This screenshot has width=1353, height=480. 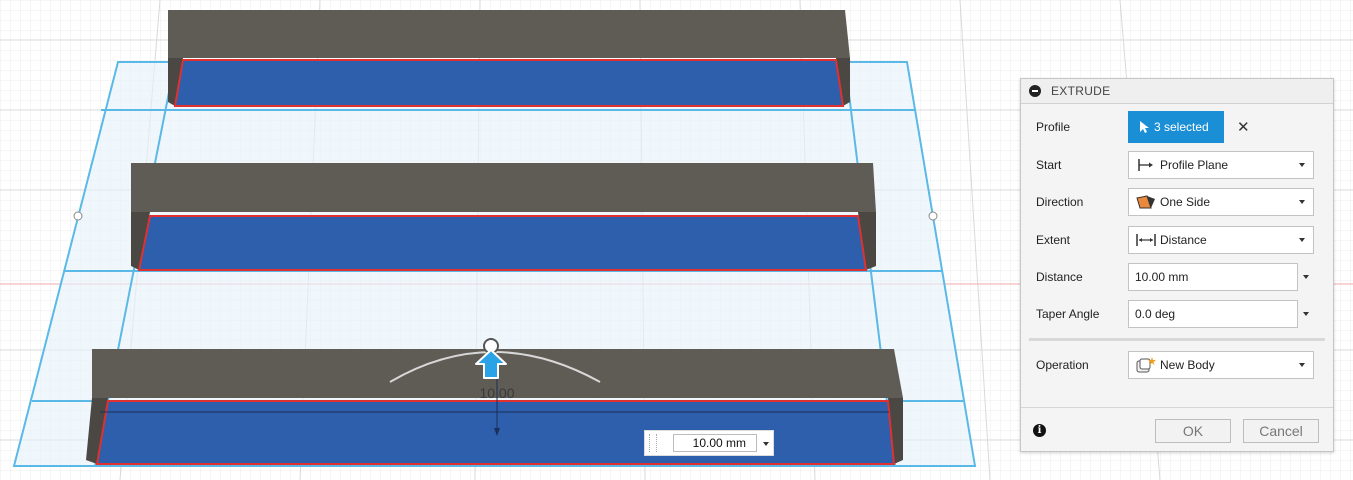 What do you see at coordinates (653, 443) in the screenshot?
I see `drag-grip-icon` at bounding box center [653, 443].